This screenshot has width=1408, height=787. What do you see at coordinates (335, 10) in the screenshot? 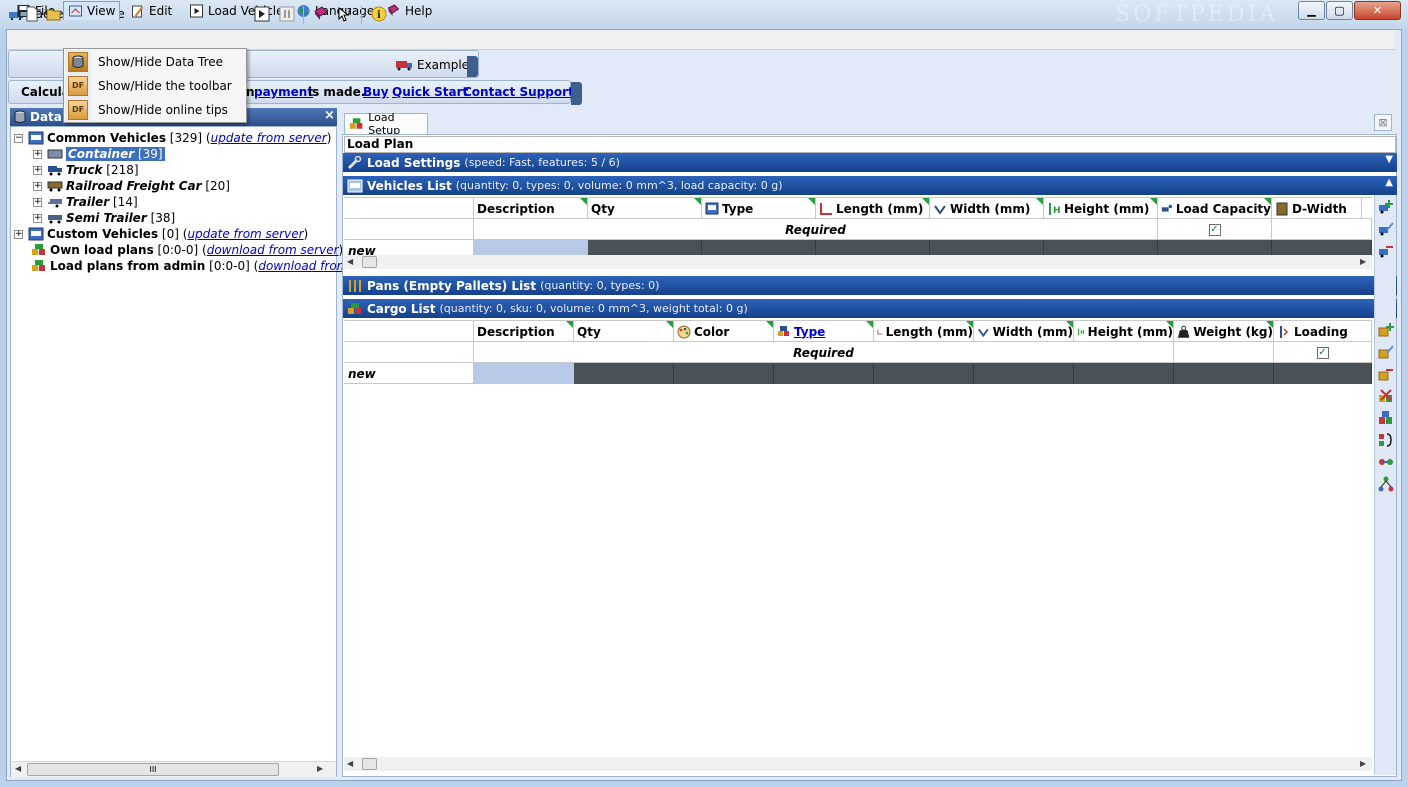
I see `menu-language: Language` at bounding box center [335, 10].